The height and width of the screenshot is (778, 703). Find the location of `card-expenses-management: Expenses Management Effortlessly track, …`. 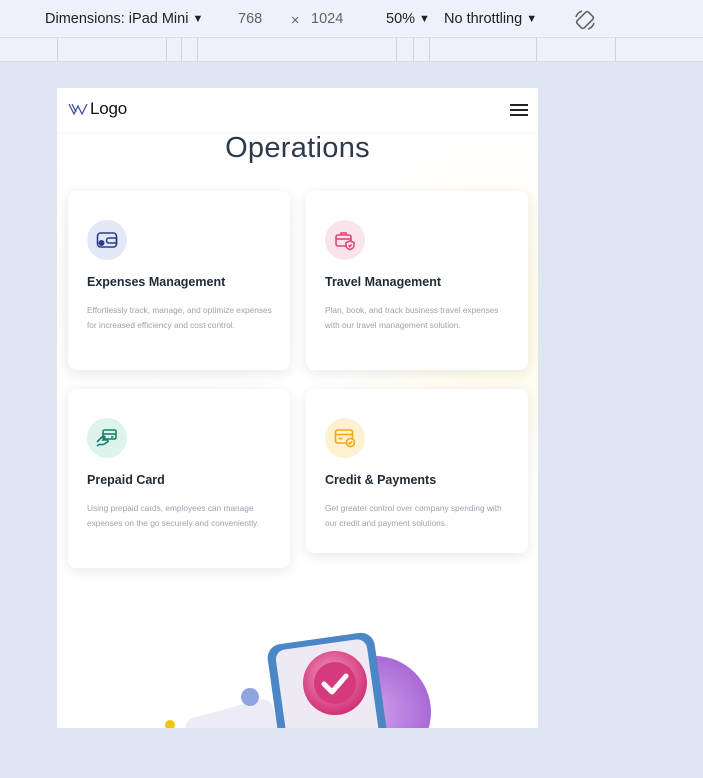

card-expenses-management: Expenses Management Effortlessly track, … is located at coordinates (179, 280).